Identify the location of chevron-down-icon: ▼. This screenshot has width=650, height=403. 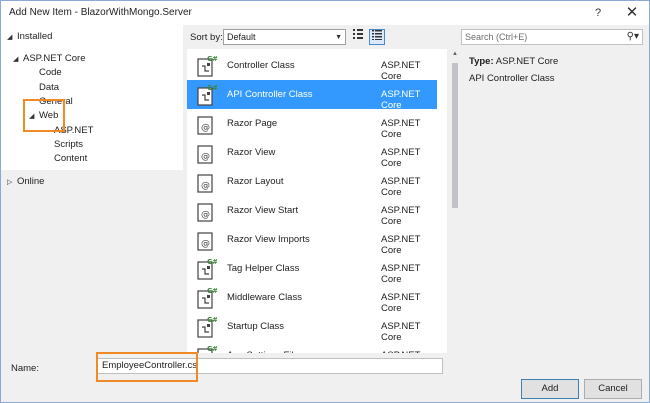
(338, 37).